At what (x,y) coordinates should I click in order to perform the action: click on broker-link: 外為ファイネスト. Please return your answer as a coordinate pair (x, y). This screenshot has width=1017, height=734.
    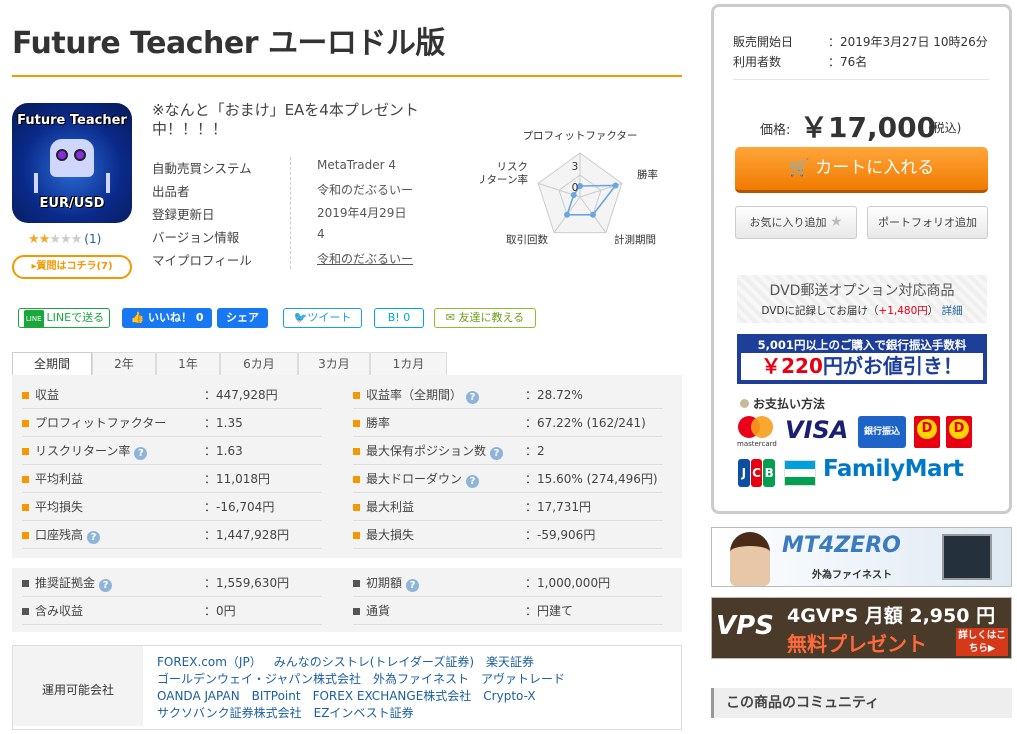
    Looking at the image, I should click on (421, 679).